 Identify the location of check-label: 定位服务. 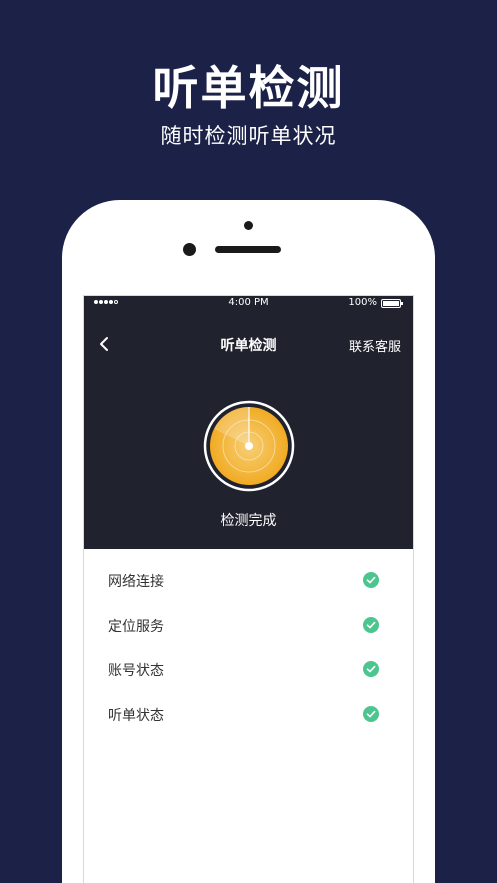
(136, 626).